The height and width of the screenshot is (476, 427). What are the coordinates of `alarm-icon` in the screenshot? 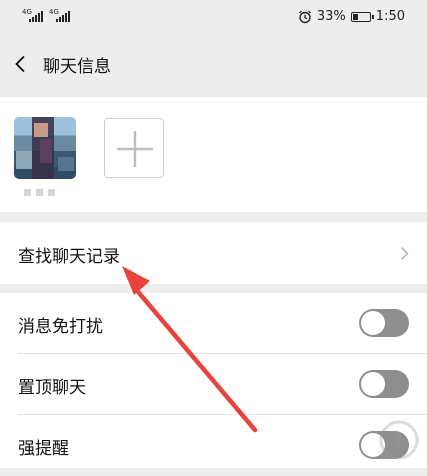 It's located at (304, 16).